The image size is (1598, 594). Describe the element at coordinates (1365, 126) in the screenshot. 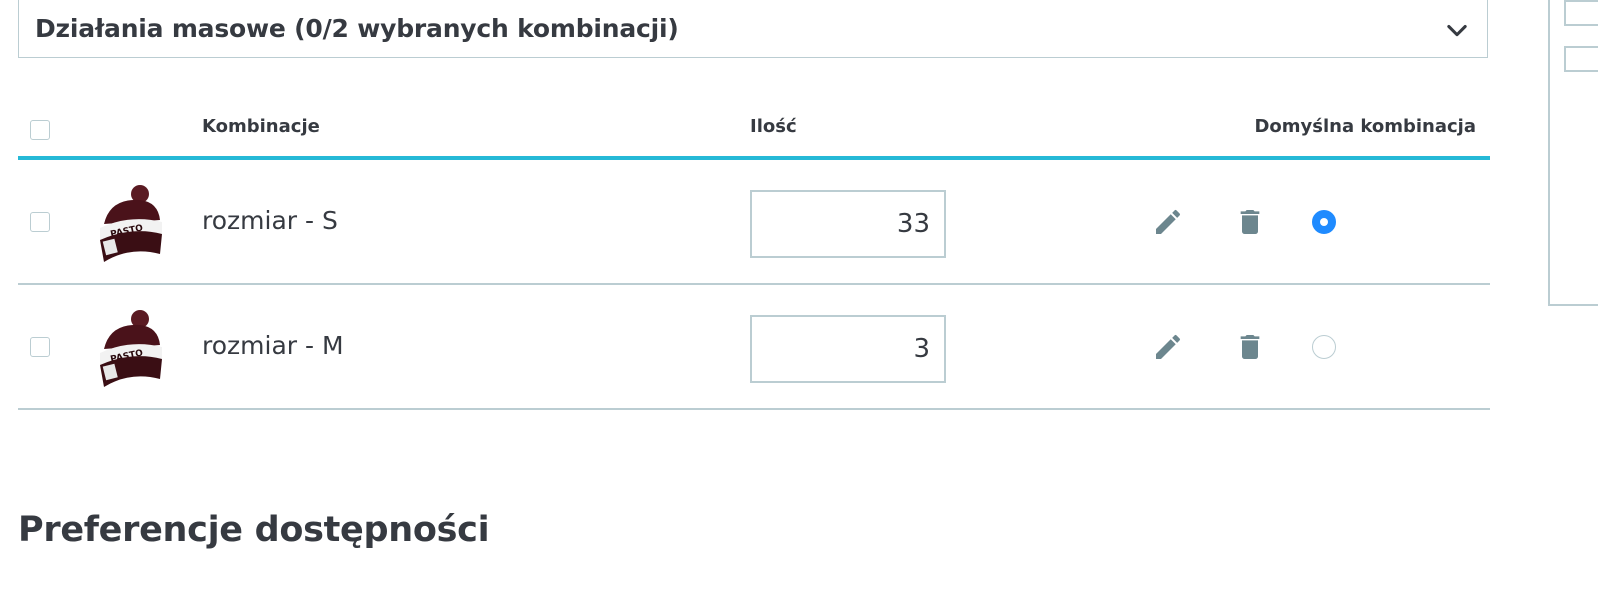

I see `header-default-combination: Domyślna kombinacja` at that location.